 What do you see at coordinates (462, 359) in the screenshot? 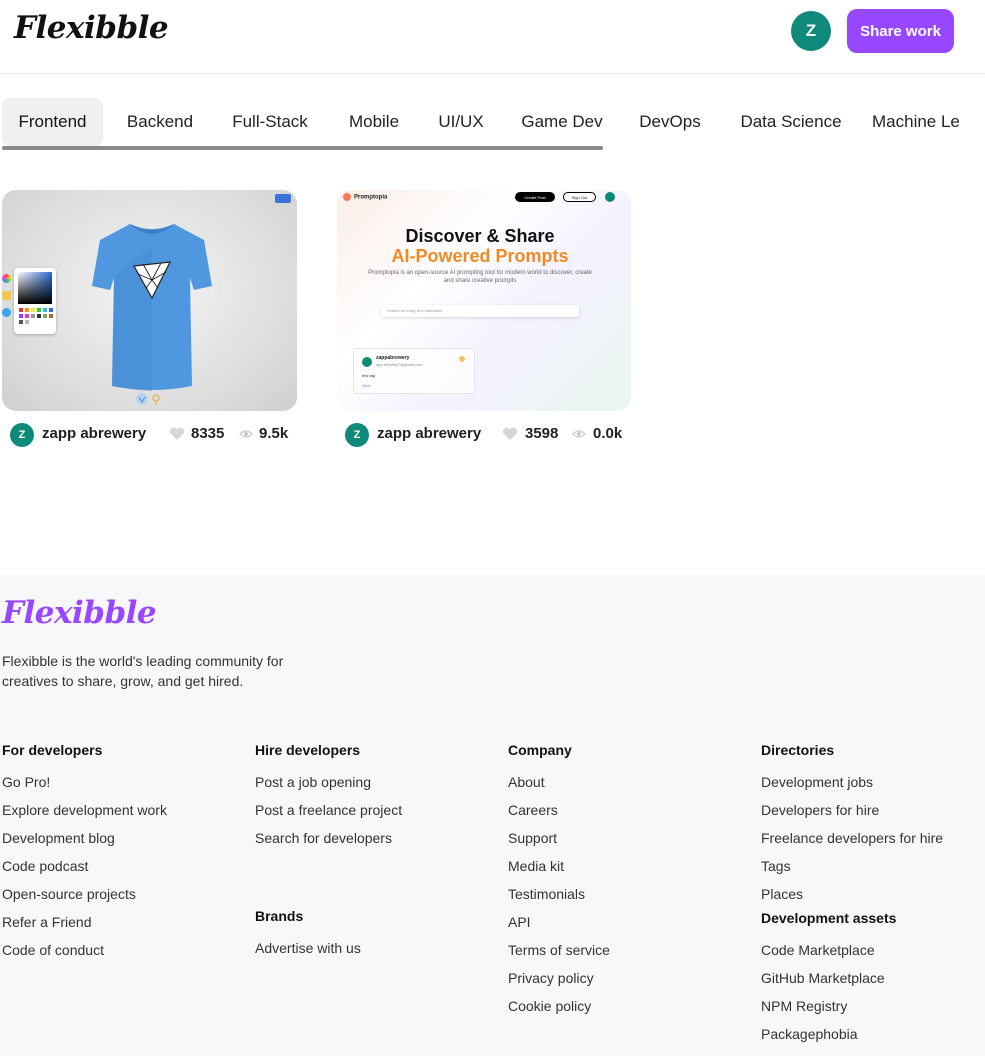
I see `copy-icon` at bounding box center [462, 359].